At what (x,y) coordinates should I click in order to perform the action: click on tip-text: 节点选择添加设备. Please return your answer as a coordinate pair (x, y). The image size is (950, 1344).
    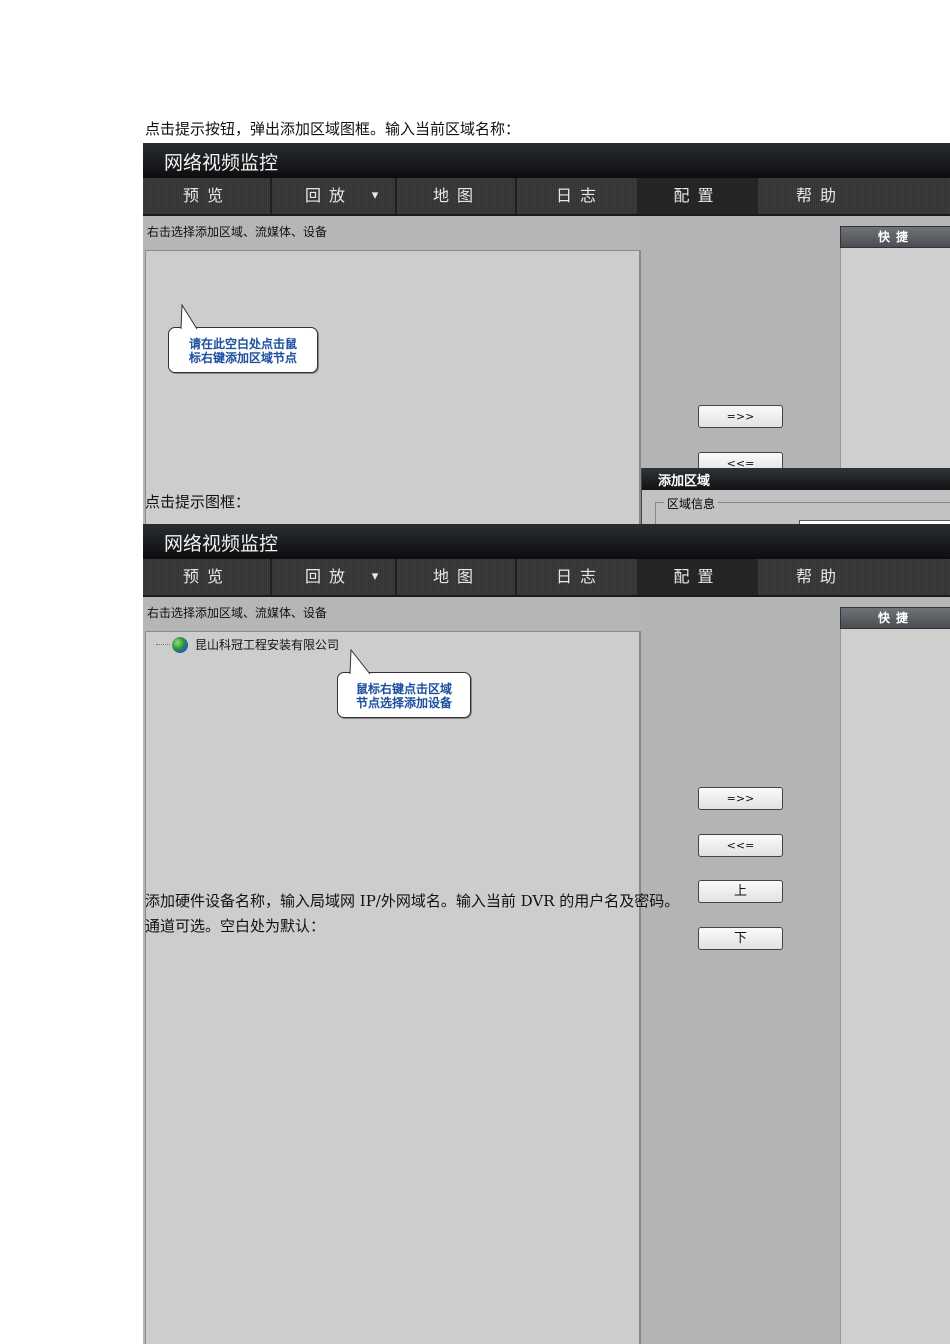
    Looking at the image, I should click on (403, 703).